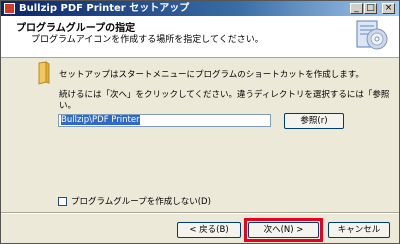 The width and height of the screenshot is (400, 244). I want to click on folder-icon, so click(44, 73).